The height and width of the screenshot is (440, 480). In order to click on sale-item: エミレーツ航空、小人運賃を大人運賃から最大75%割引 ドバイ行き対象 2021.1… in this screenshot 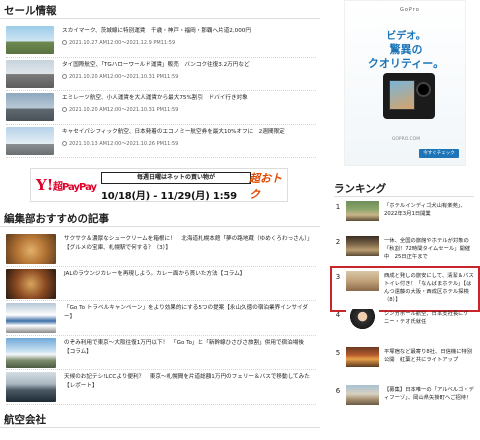, I will do `click(161, 108)`.